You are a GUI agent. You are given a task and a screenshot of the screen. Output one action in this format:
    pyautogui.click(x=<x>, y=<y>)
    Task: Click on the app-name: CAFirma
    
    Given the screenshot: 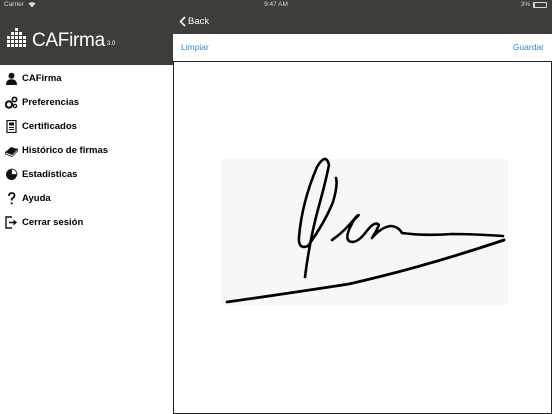 What is the action you would take?
    pyautogui.click(x=68, y=40)
    